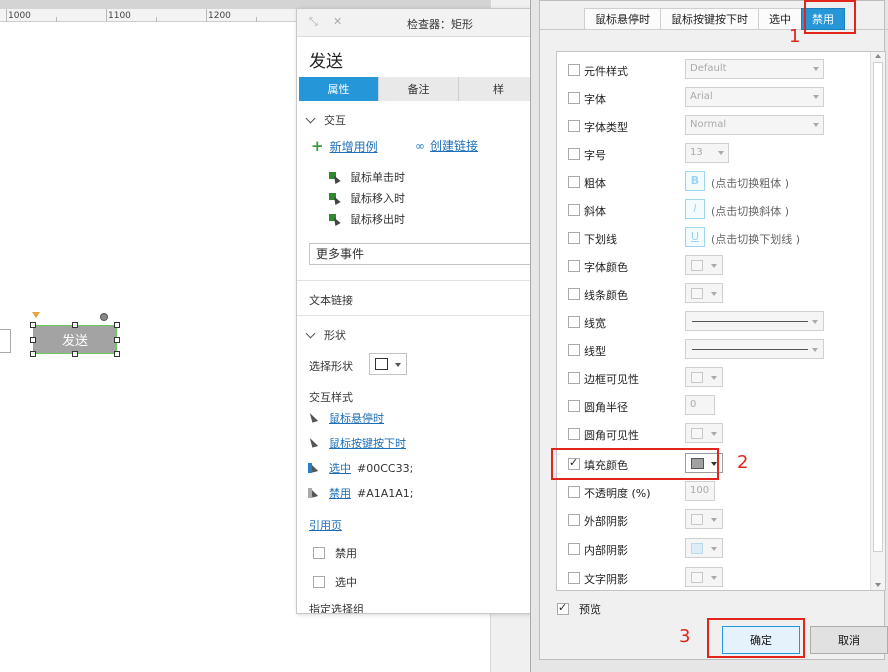 The height and width of the screenshot is (672, 888). What do you see at coordinates (606, 579) in the screenshot?
I see `prop-label: 文字阴影` at bounding box center [606, 579].